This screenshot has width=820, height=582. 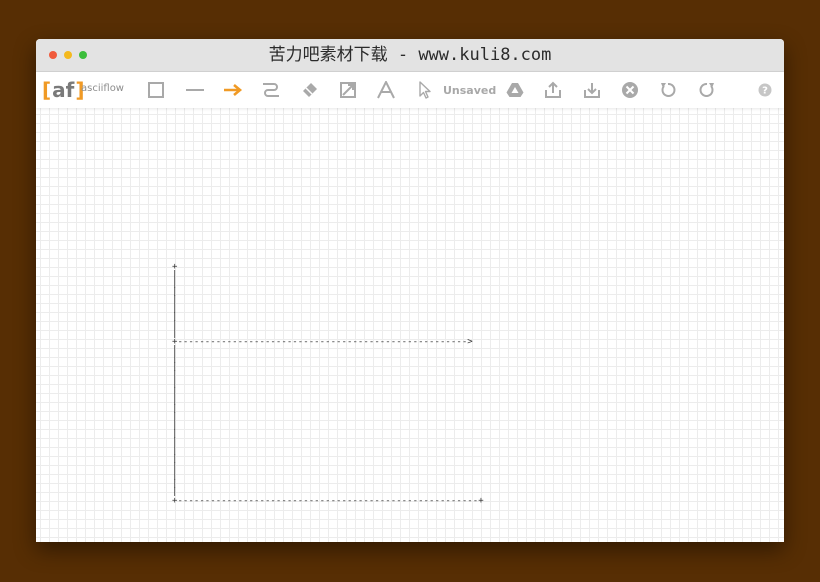 I want to click on line-icon, so click(x=195, y=90).